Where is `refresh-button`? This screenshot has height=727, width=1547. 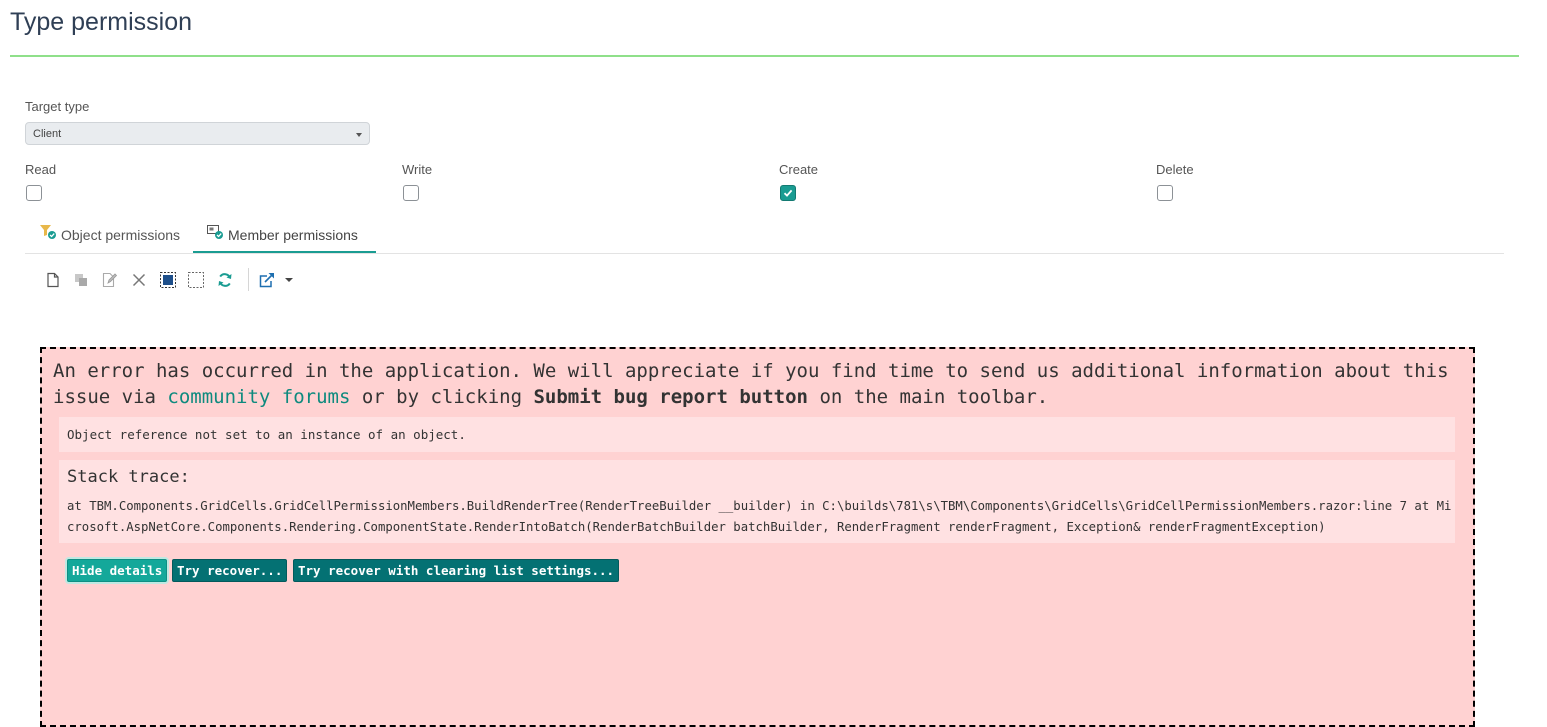
refresh-button is located at coordinates (225, 280).